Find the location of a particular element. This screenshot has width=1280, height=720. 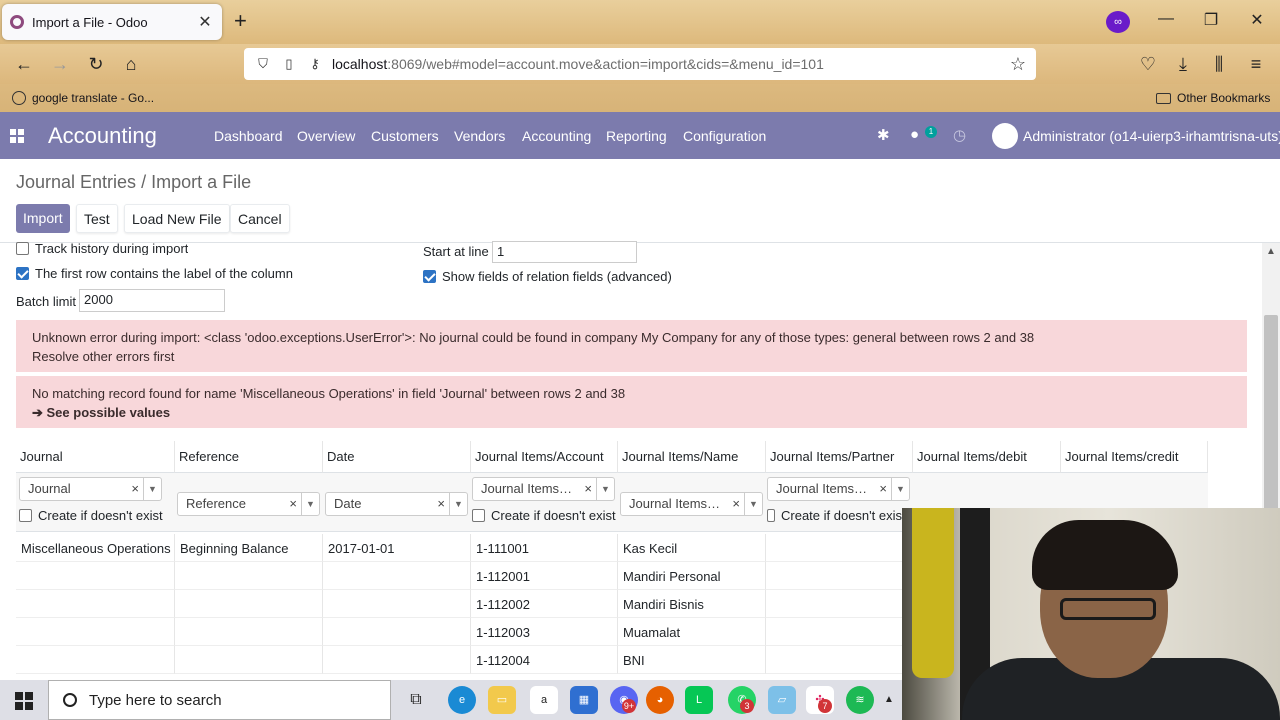

discord-badge: 9+ is located at coordinates (629, 706).